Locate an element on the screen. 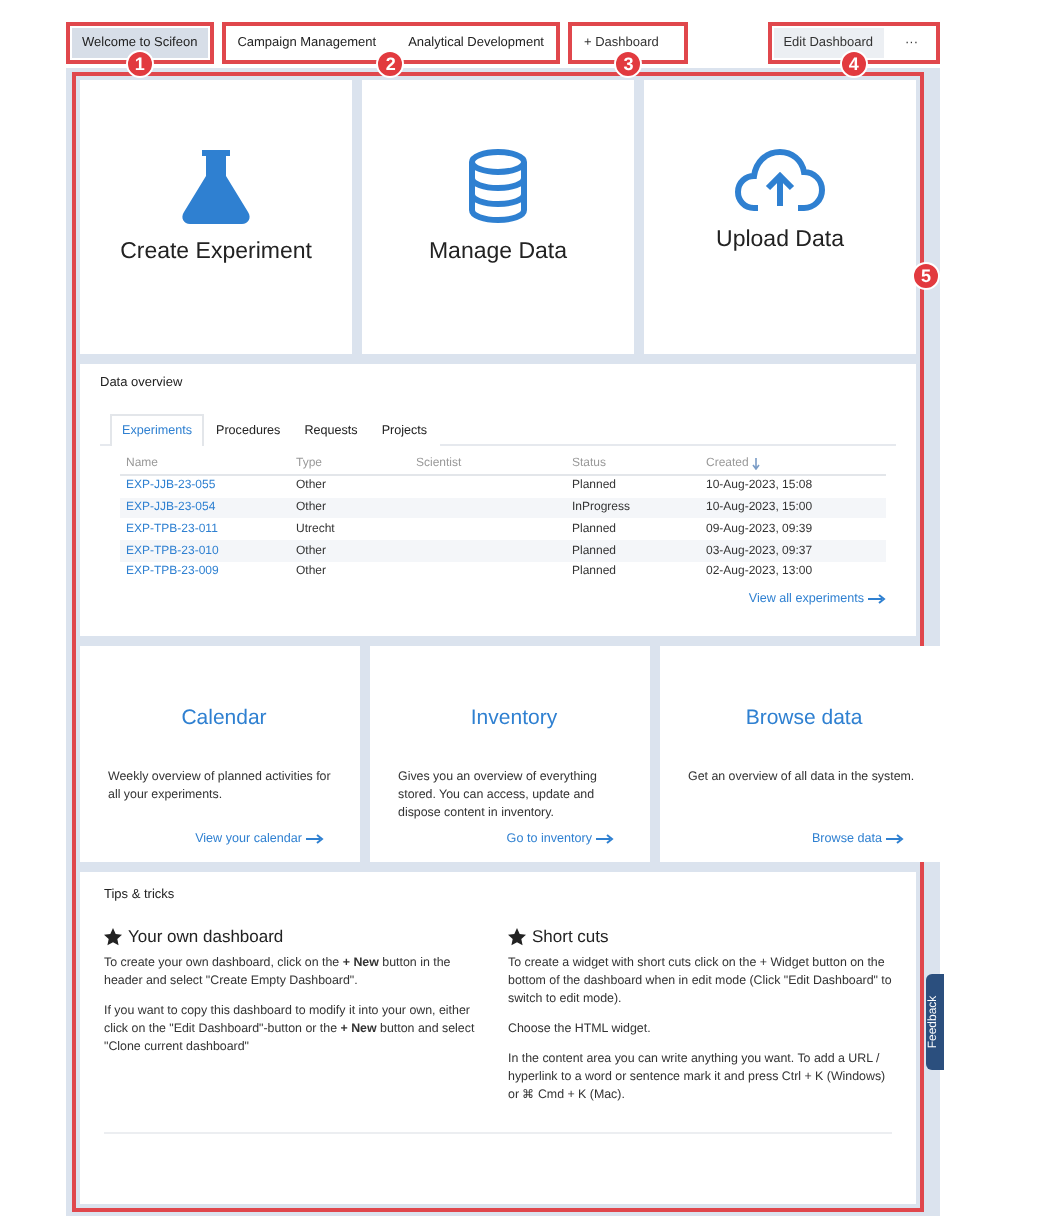  action-tile: Manage Data is located at coordinates (498, 217).